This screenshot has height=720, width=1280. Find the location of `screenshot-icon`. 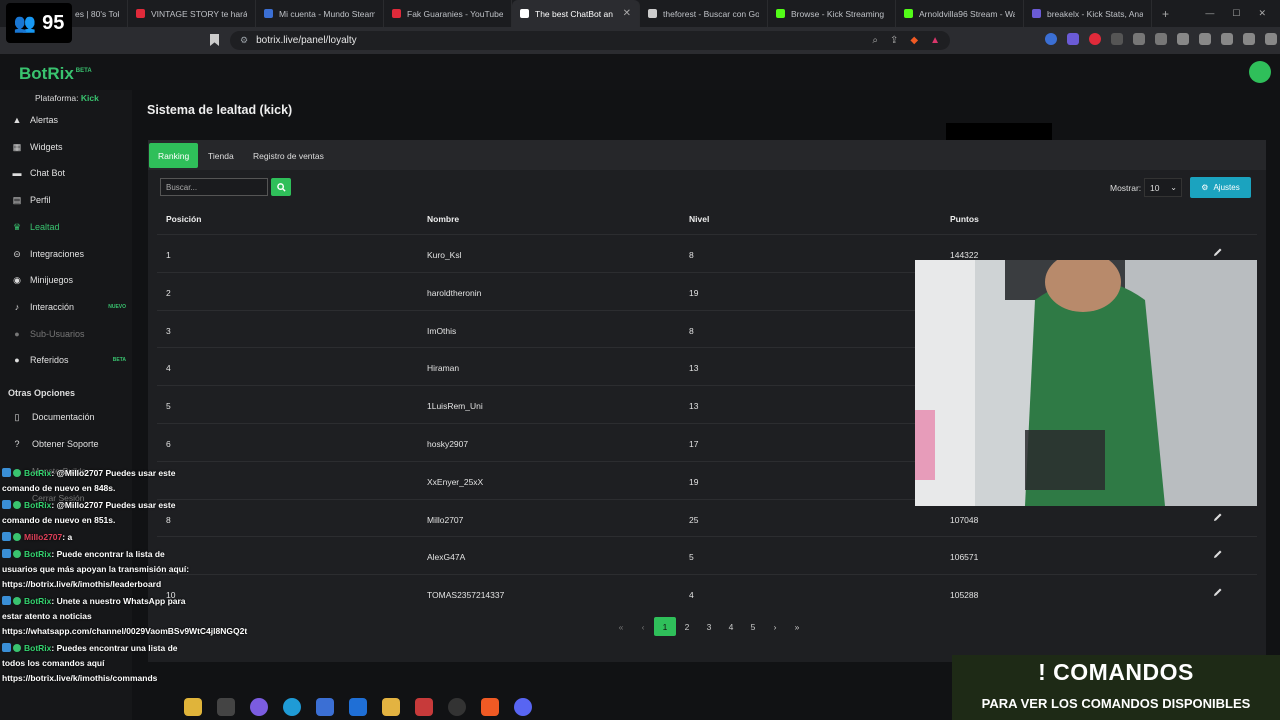

screenshot-icon is located at coordinates (1161, 39).